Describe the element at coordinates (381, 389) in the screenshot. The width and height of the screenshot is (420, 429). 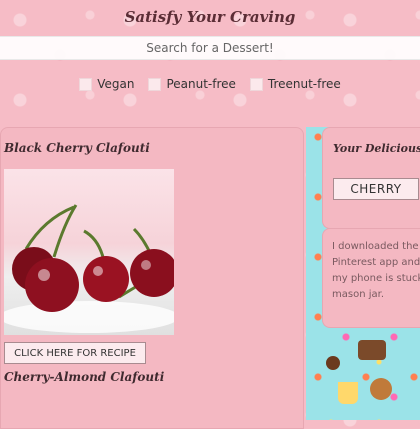
I see `donut-icon` at that location.